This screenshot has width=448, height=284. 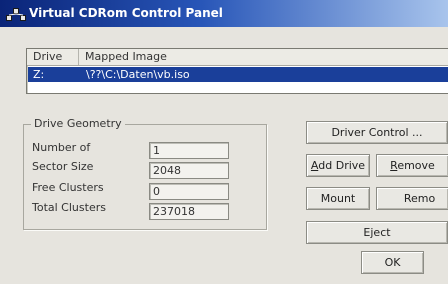 I want to click on drive-list-header: Drive Mapped Image, so click(x=237, y=57).